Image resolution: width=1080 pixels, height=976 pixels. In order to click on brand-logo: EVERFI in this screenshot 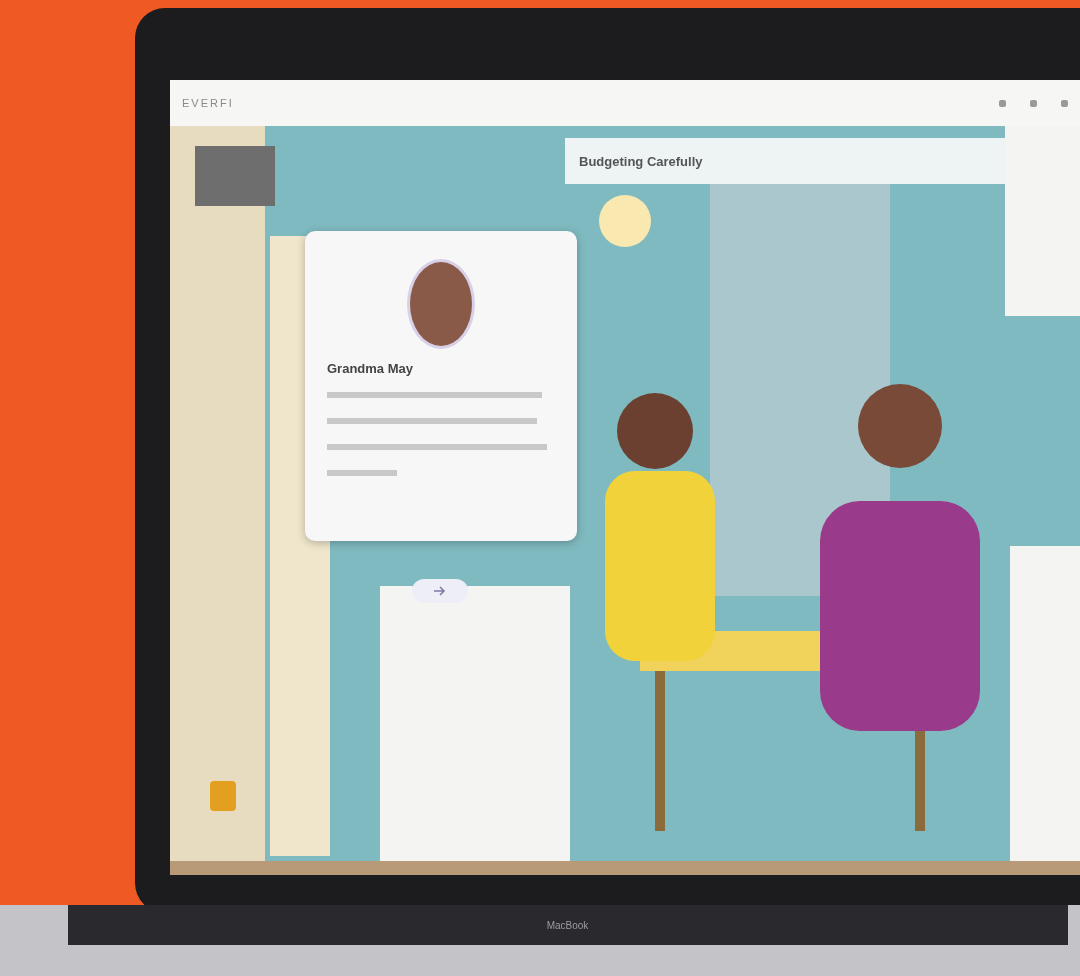, I will do `click(208, 103)`.